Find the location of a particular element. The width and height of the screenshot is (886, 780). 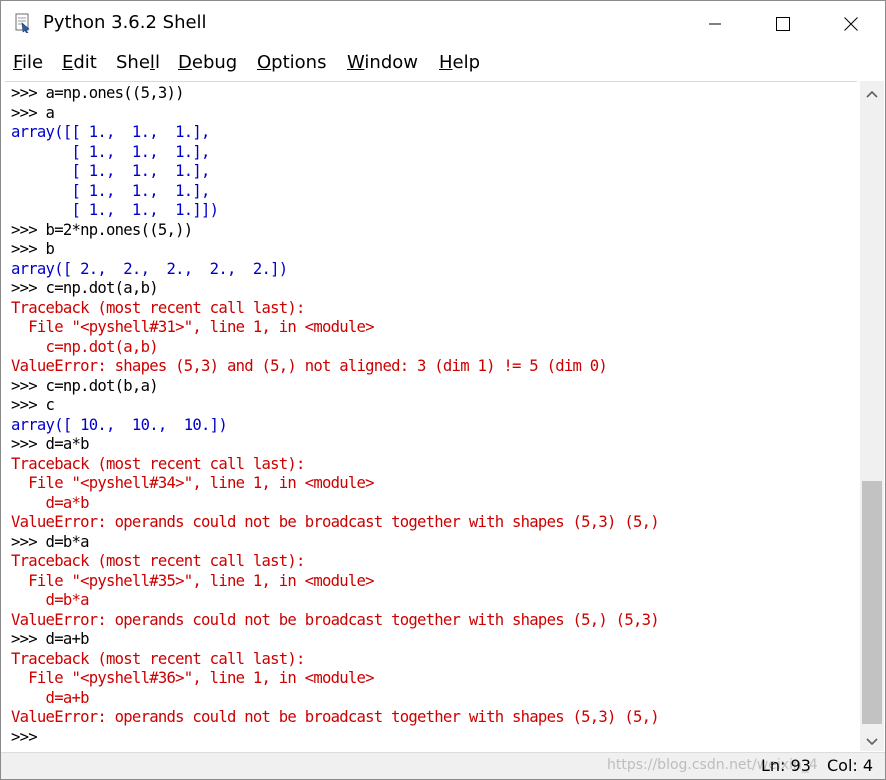

close-icon is located at coordinates (851, 24).